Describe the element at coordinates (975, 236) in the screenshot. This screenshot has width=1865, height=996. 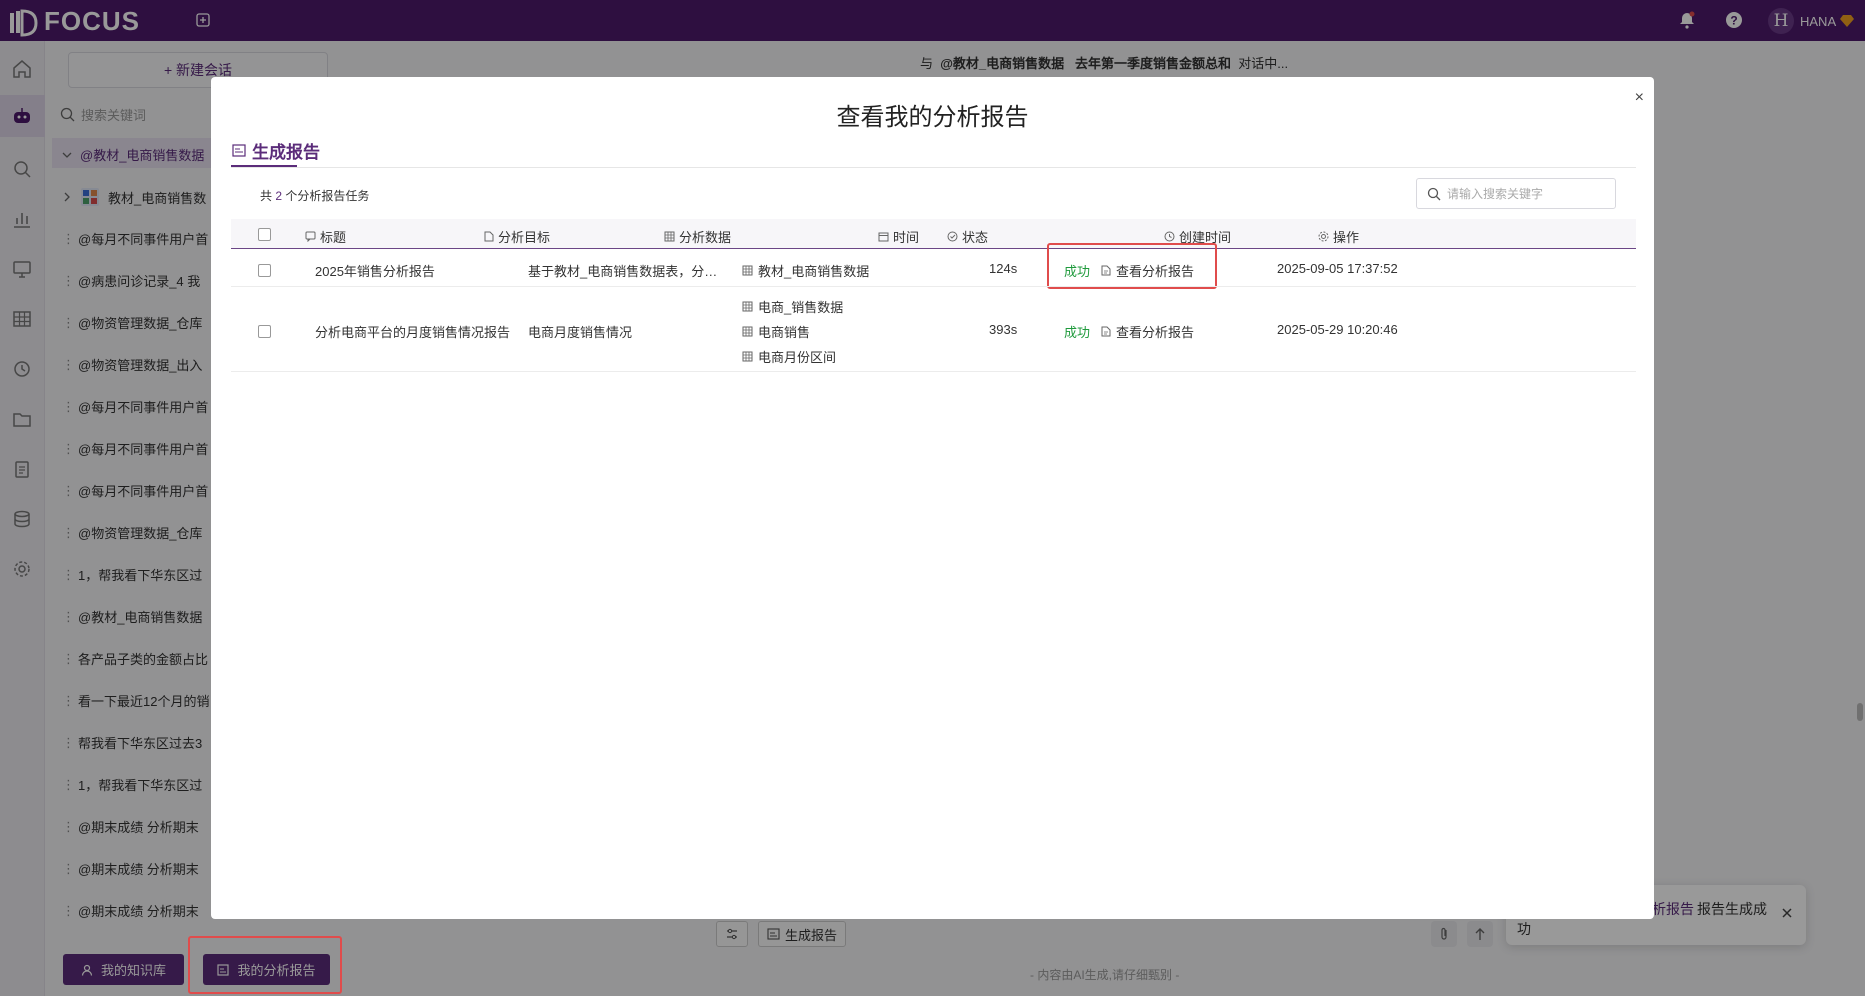
I see `column-status-label: 状态` at that location.